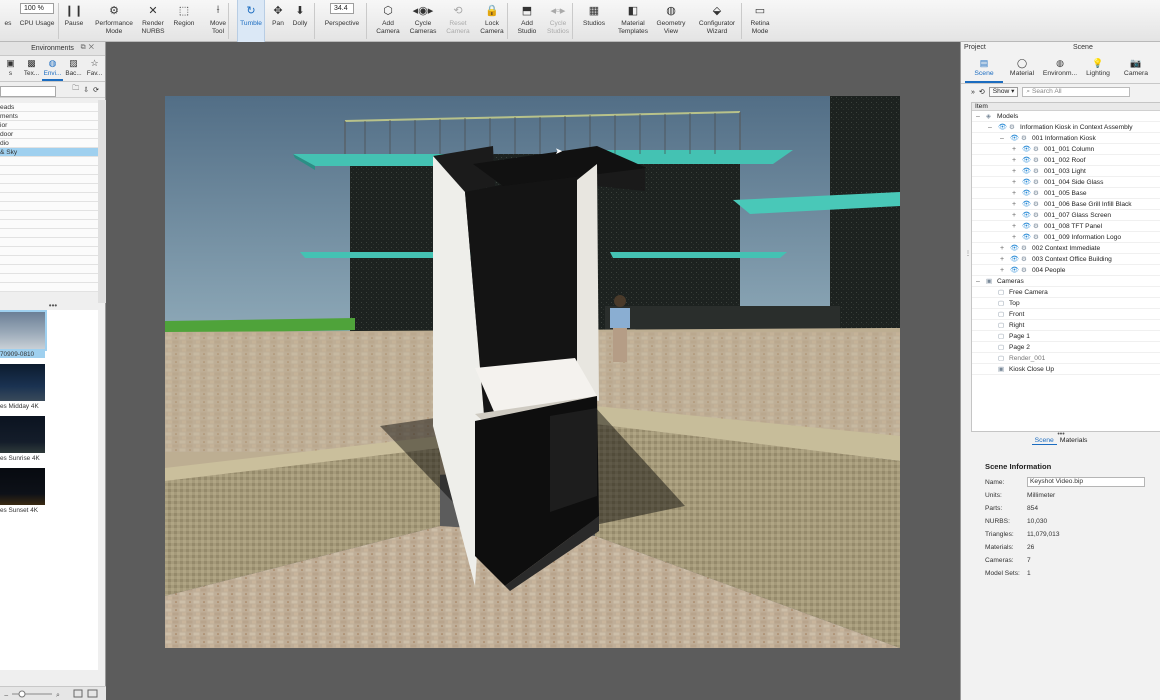  What do you see at coordinates (1136, 68) in the screenshot?
I see `tab-camera: 📷 Camera` at bounding box center [1136, 68].